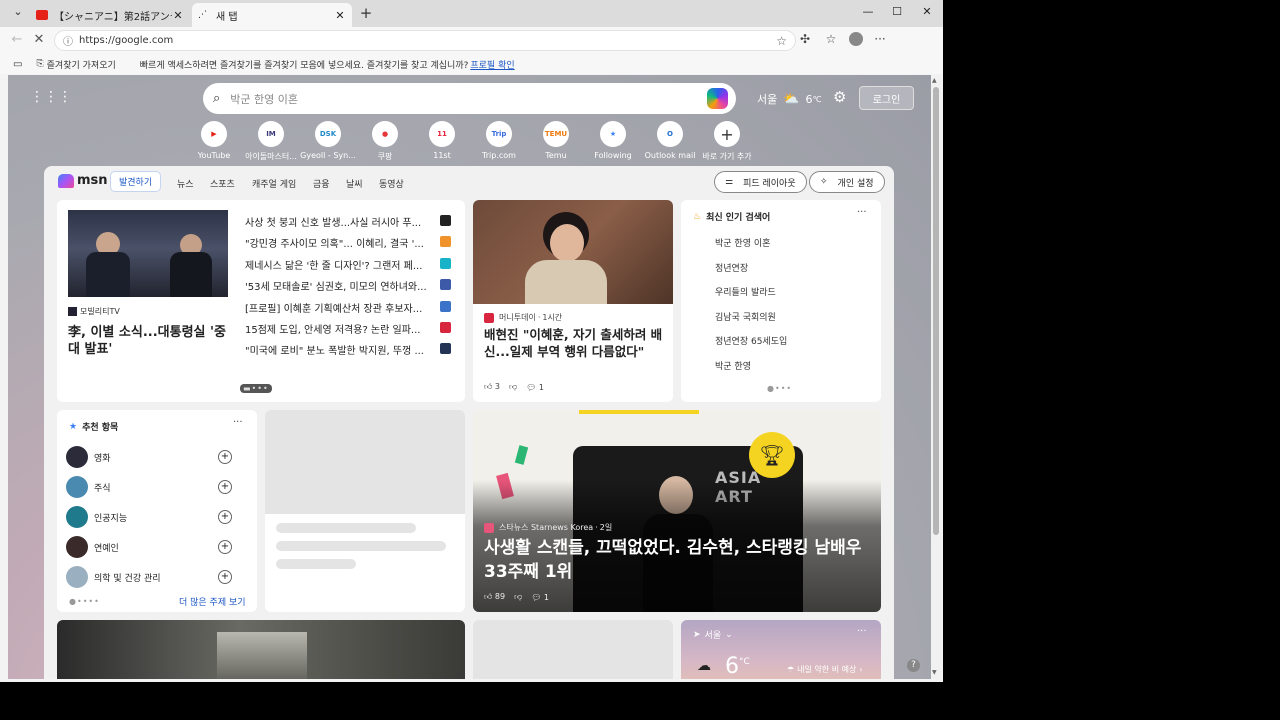 The image size is (1280, 720). What do you see at coordinates (729, 635) in the screenshot?
I see `chevron-down-icon: ⌄` at bounding box center [729, 635].